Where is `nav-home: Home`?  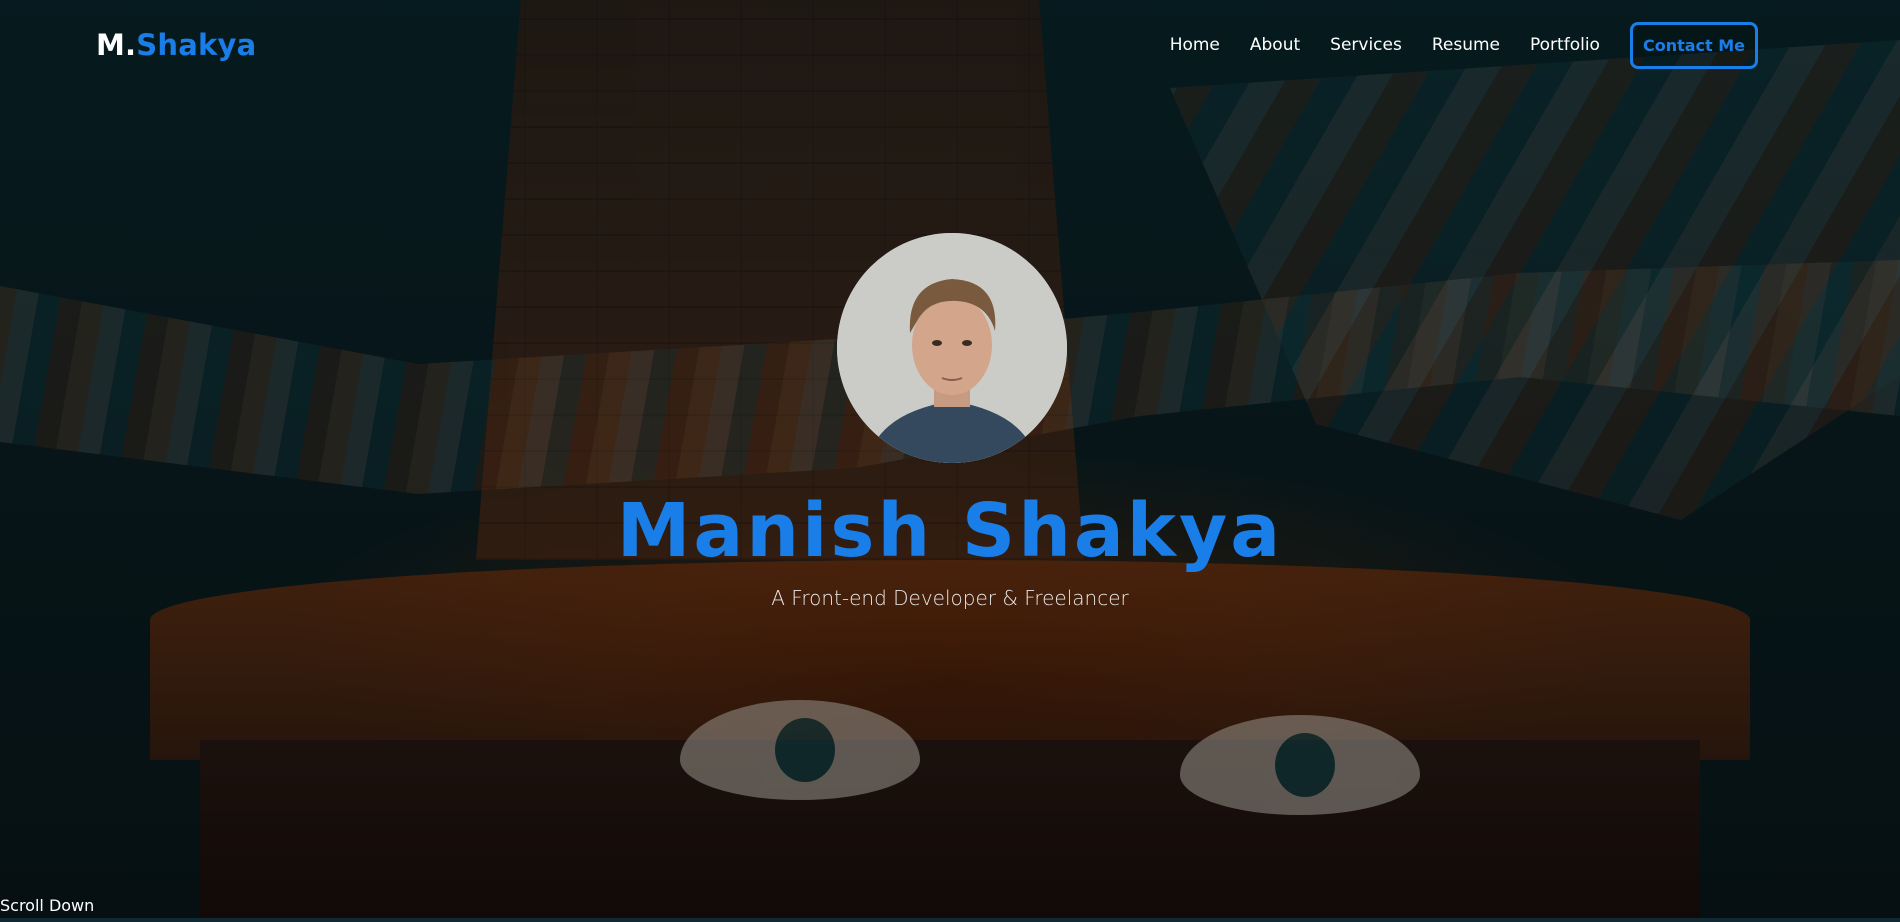
nav-home: Home is located at coordinates (1195, 45).